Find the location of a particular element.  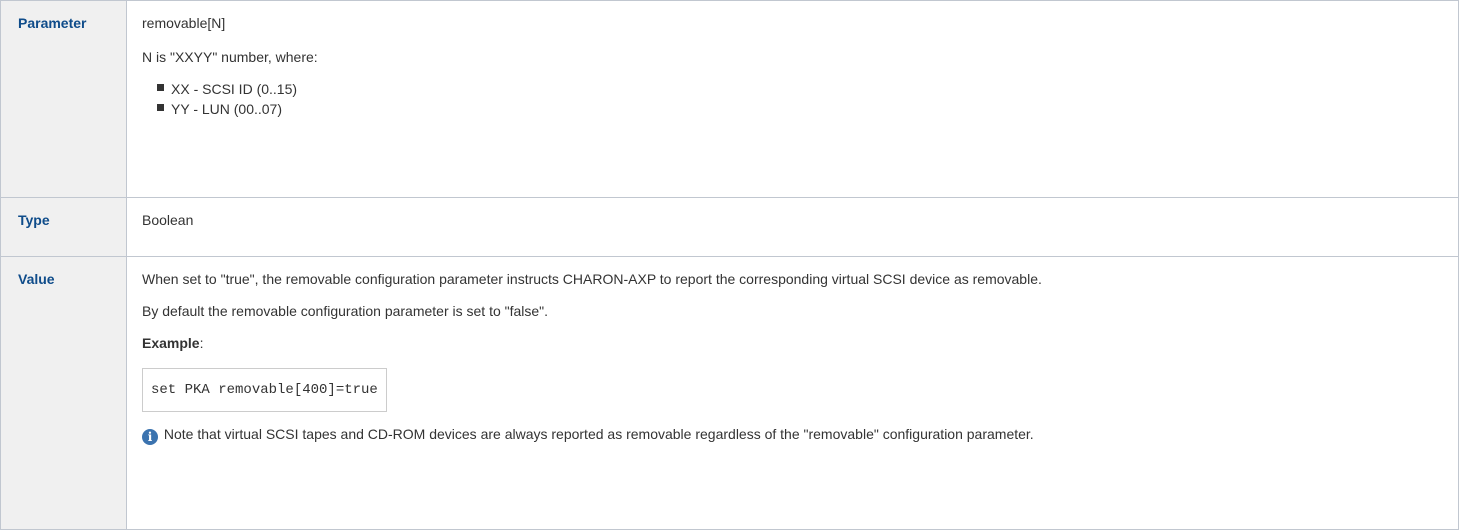

type-value: Boolean is located at coordinates (792, 227).